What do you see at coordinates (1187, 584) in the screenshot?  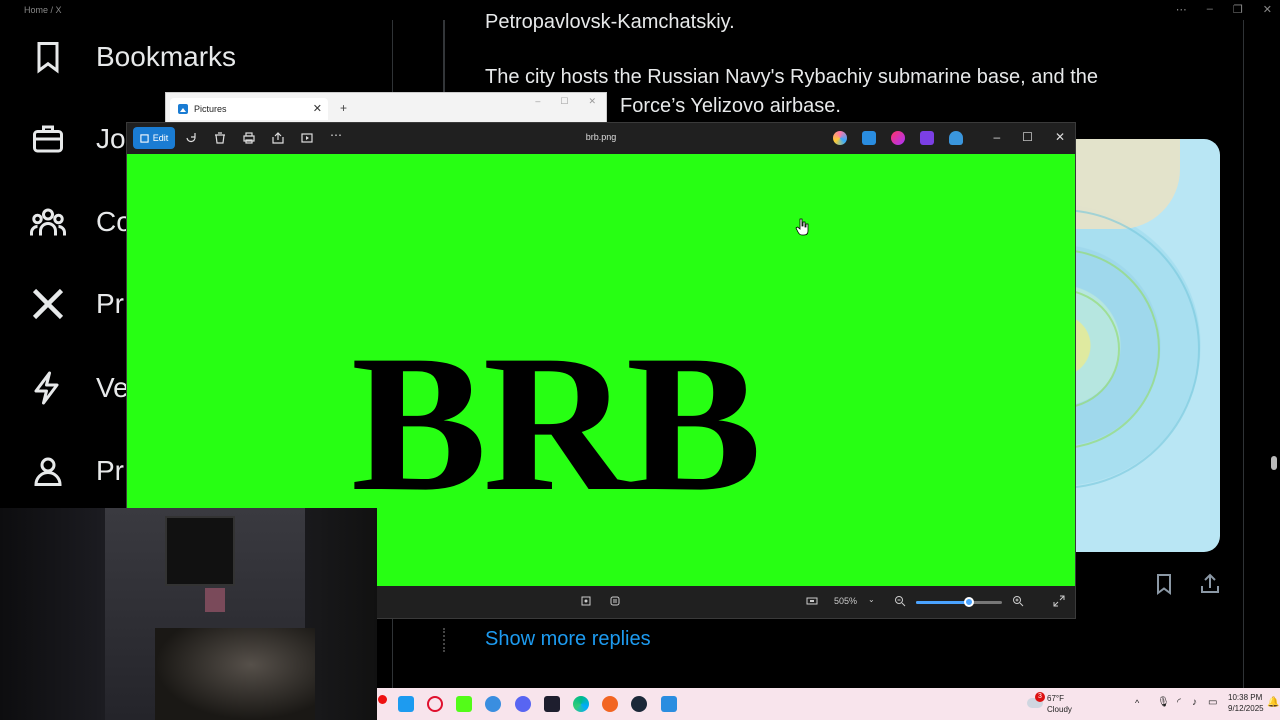 I see `tweet-actions` at bounding box center [1187, 584].